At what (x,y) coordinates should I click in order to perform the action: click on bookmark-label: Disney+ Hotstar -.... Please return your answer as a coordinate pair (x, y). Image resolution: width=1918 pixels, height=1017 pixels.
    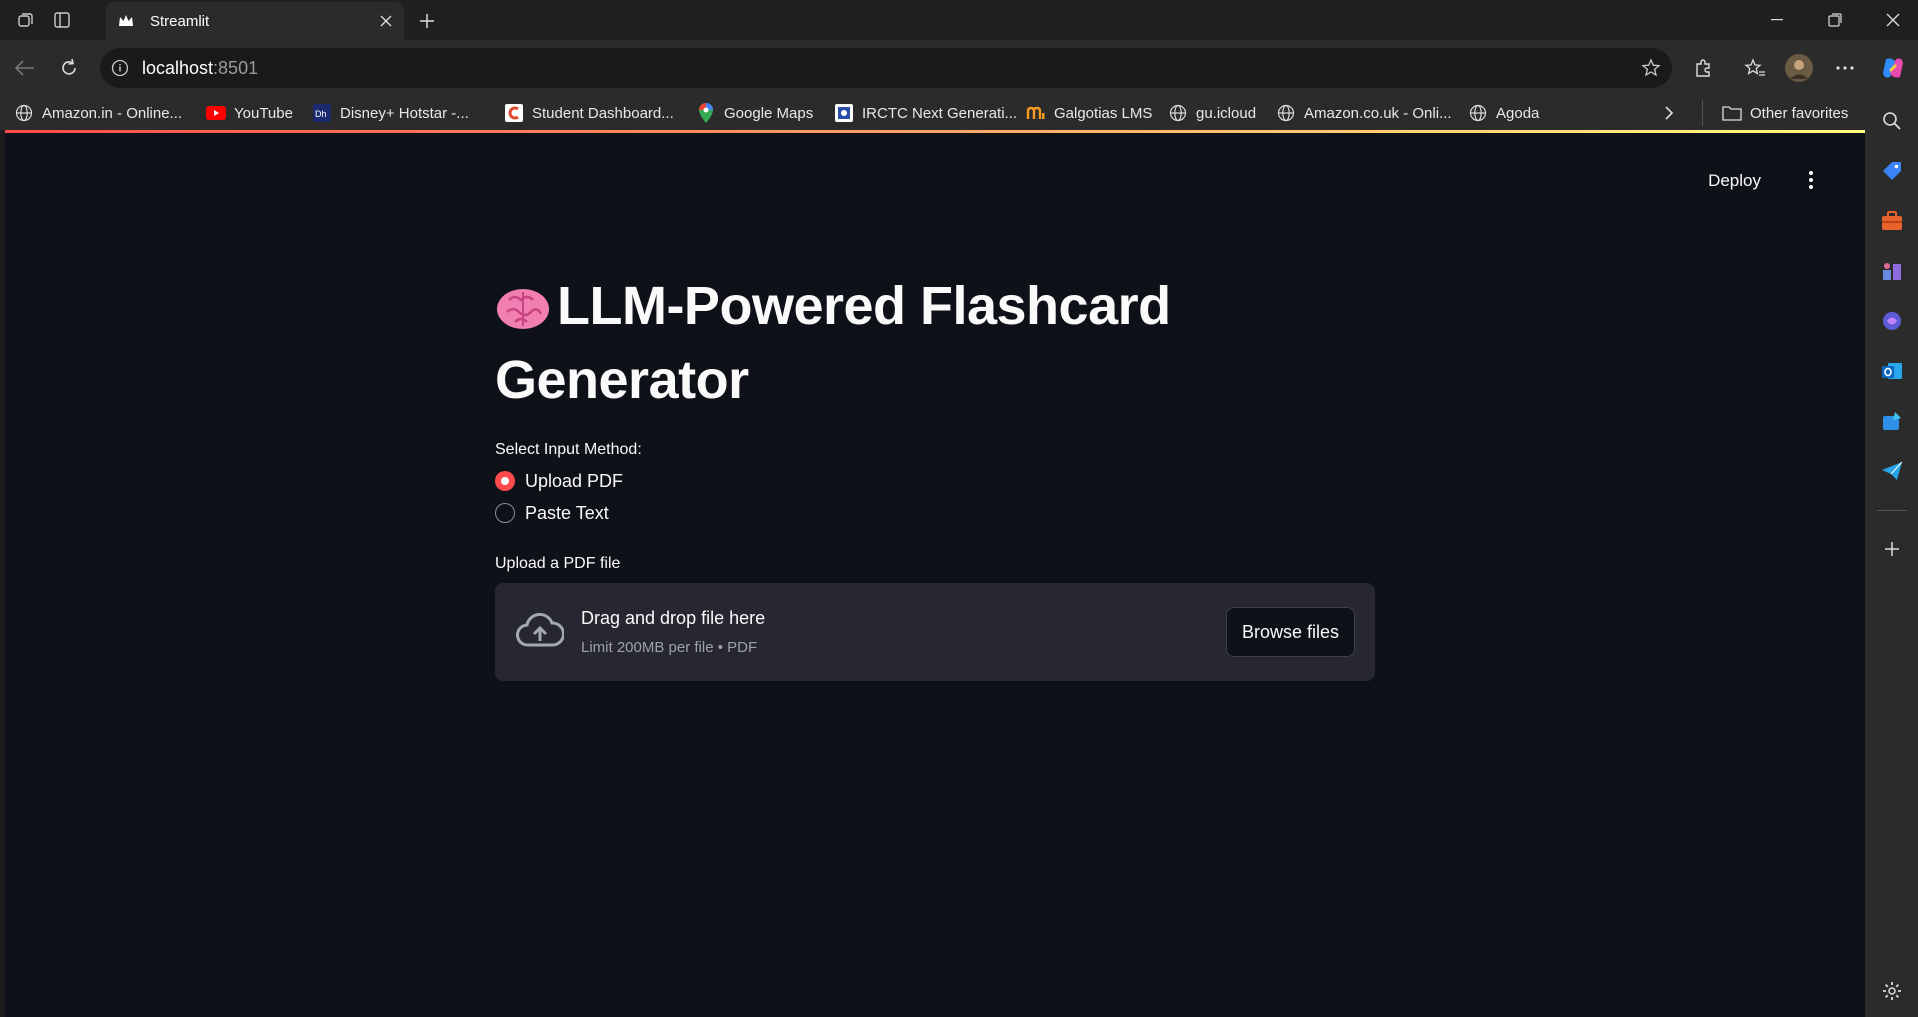
    Looking at the image, I should click on (404, 113).